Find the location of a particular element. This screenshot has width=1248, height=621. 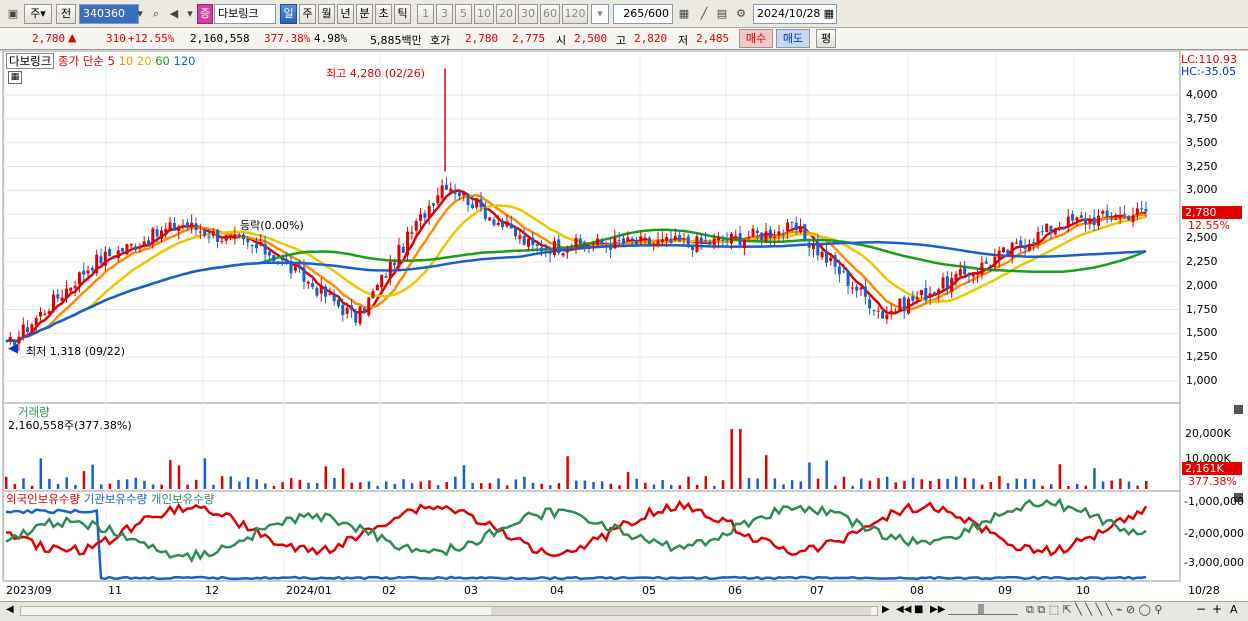

zoom-slider-handle is located at coordinates (981, 609).